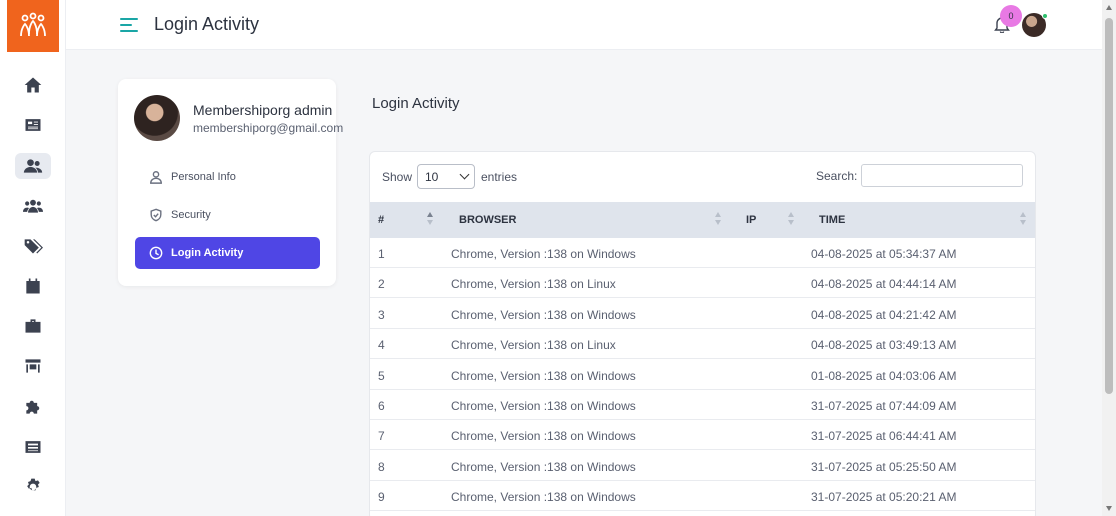 This screenshot has height=516, width=1116. I want to click on user-icon, so click(156, 177).